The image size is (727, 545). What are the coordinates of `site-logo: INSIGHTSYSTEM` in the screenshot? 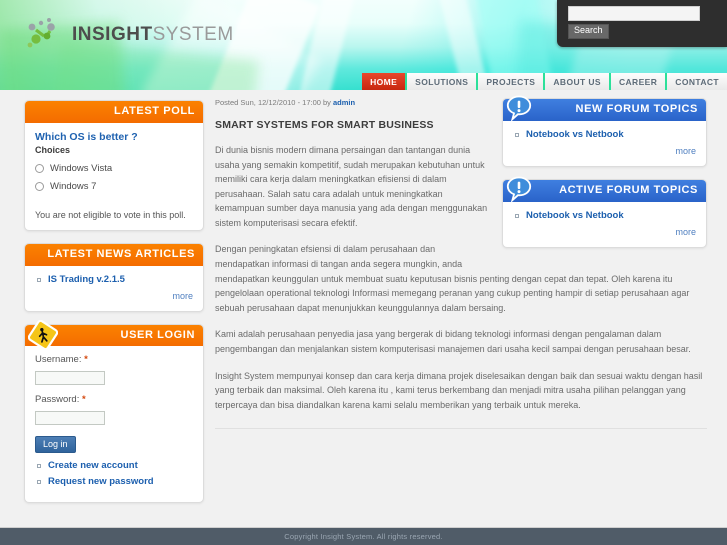 It's located at (129, 34).